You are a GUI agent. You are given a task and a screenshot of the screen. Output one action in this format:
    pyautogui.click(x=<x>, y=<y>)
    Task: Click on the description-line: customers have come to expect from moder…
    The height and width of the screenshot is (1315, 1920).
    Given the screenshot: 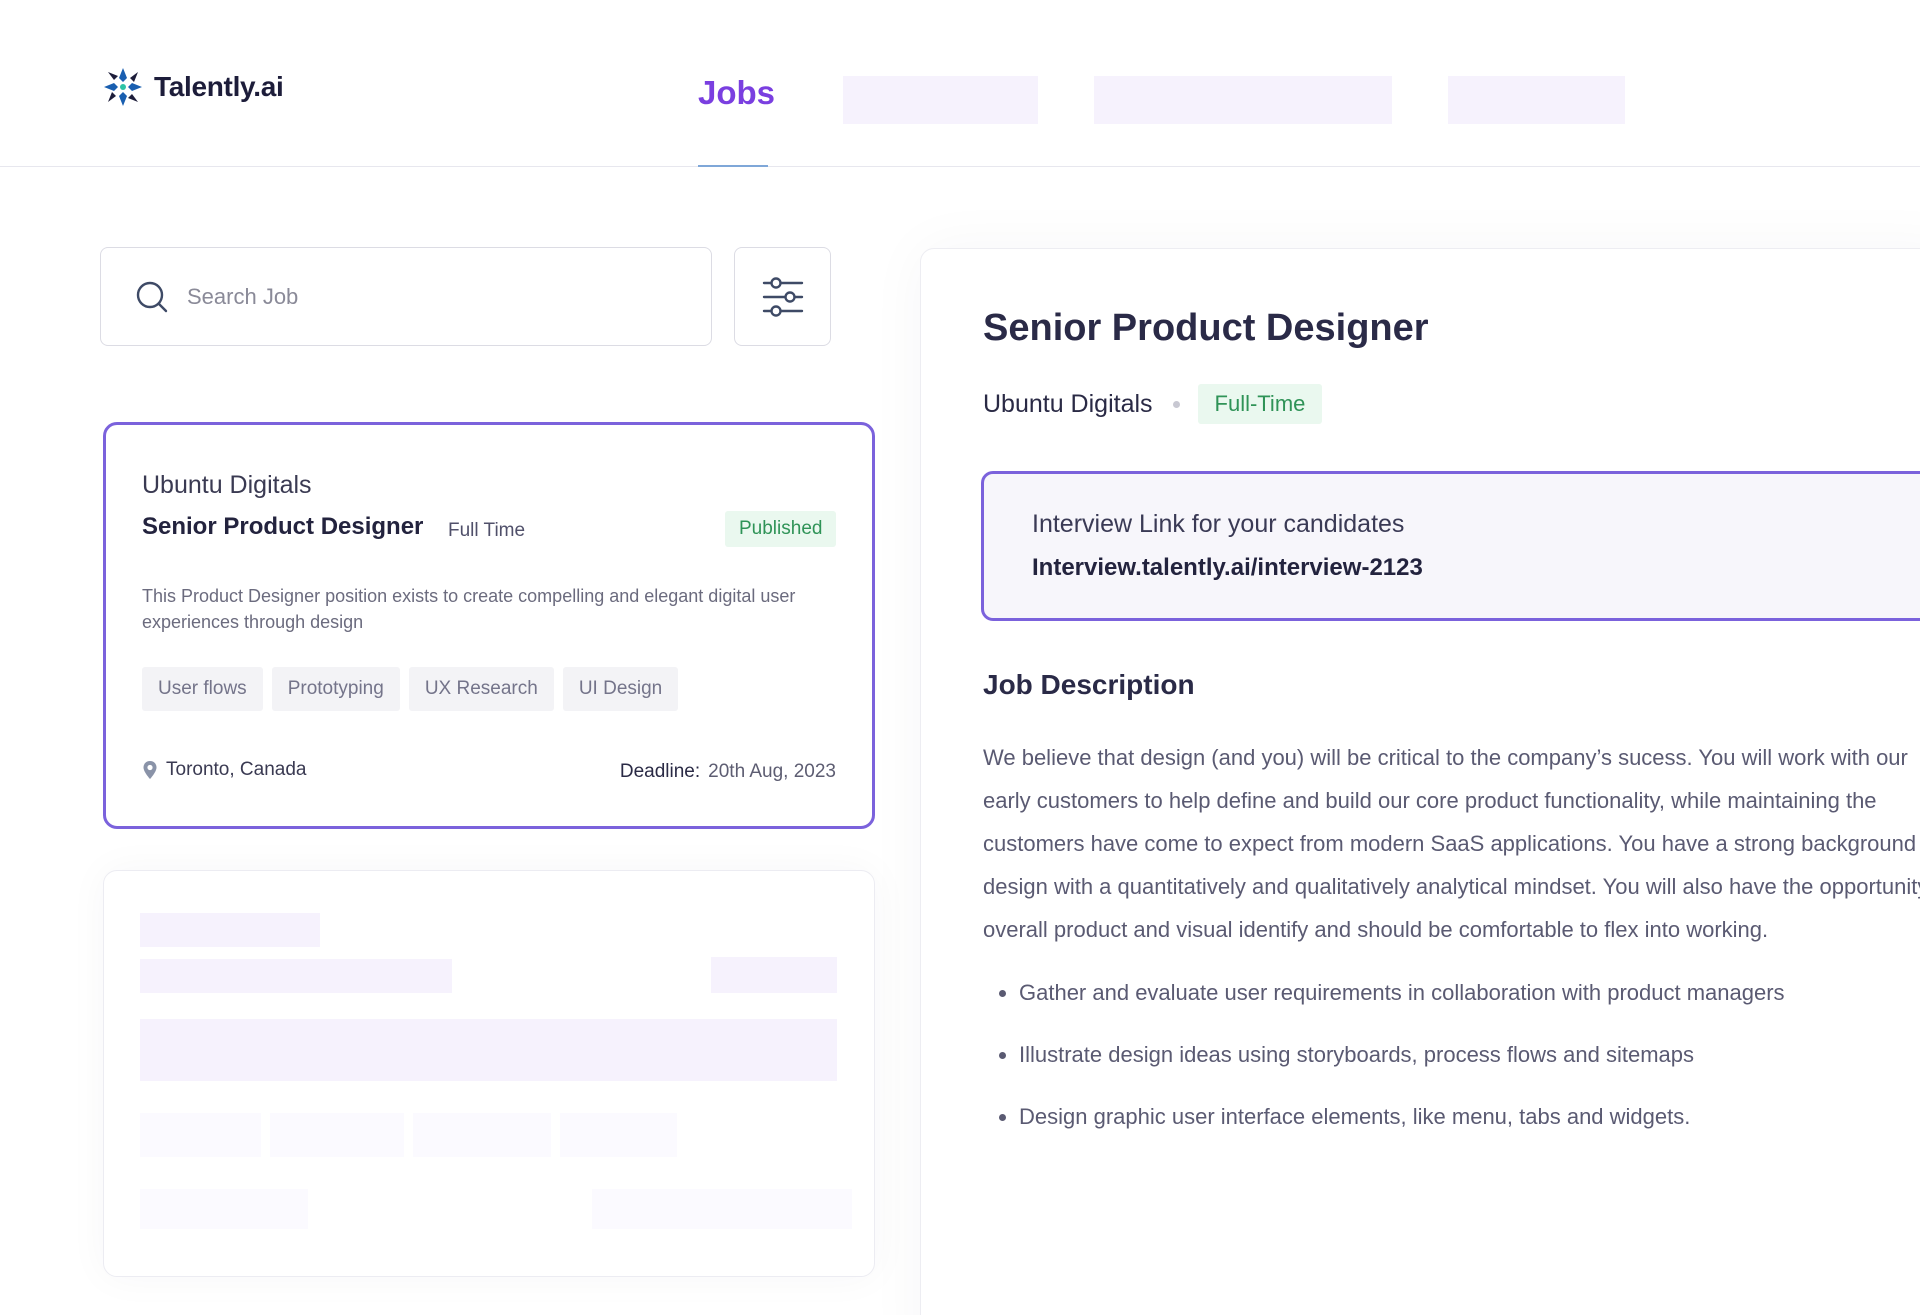 What is the action you would take?
    pyautogui.click(x=1450, y=843)
    